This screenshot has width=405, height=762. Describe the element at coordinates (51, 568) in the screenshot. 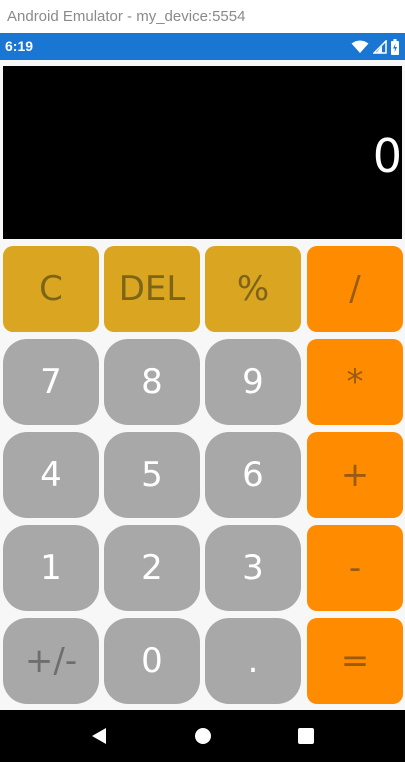

I see `digit-1-button: 1` at that location.